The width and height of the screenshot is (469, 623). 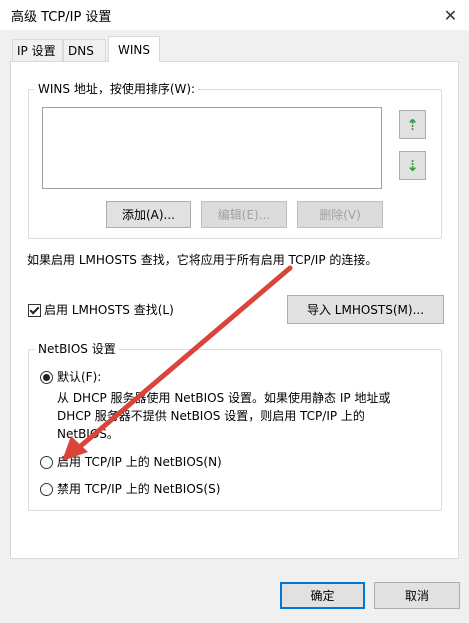 What do you see at coordinates (79, 377) in the screenshot?
I see `netbios-default-label: 默认(F):` at bounding box center [79, 377].